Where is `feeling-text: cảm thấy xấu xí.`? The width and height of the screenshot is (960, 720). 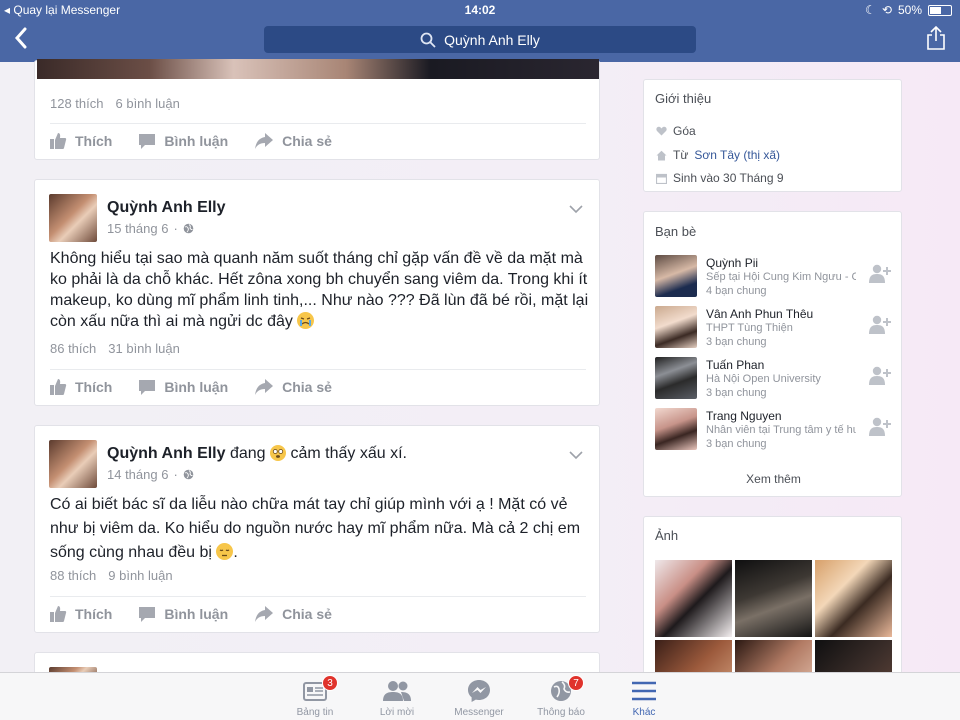 feeling-text: cảm thấy xấu xí. is located at coordinates (348, 453).